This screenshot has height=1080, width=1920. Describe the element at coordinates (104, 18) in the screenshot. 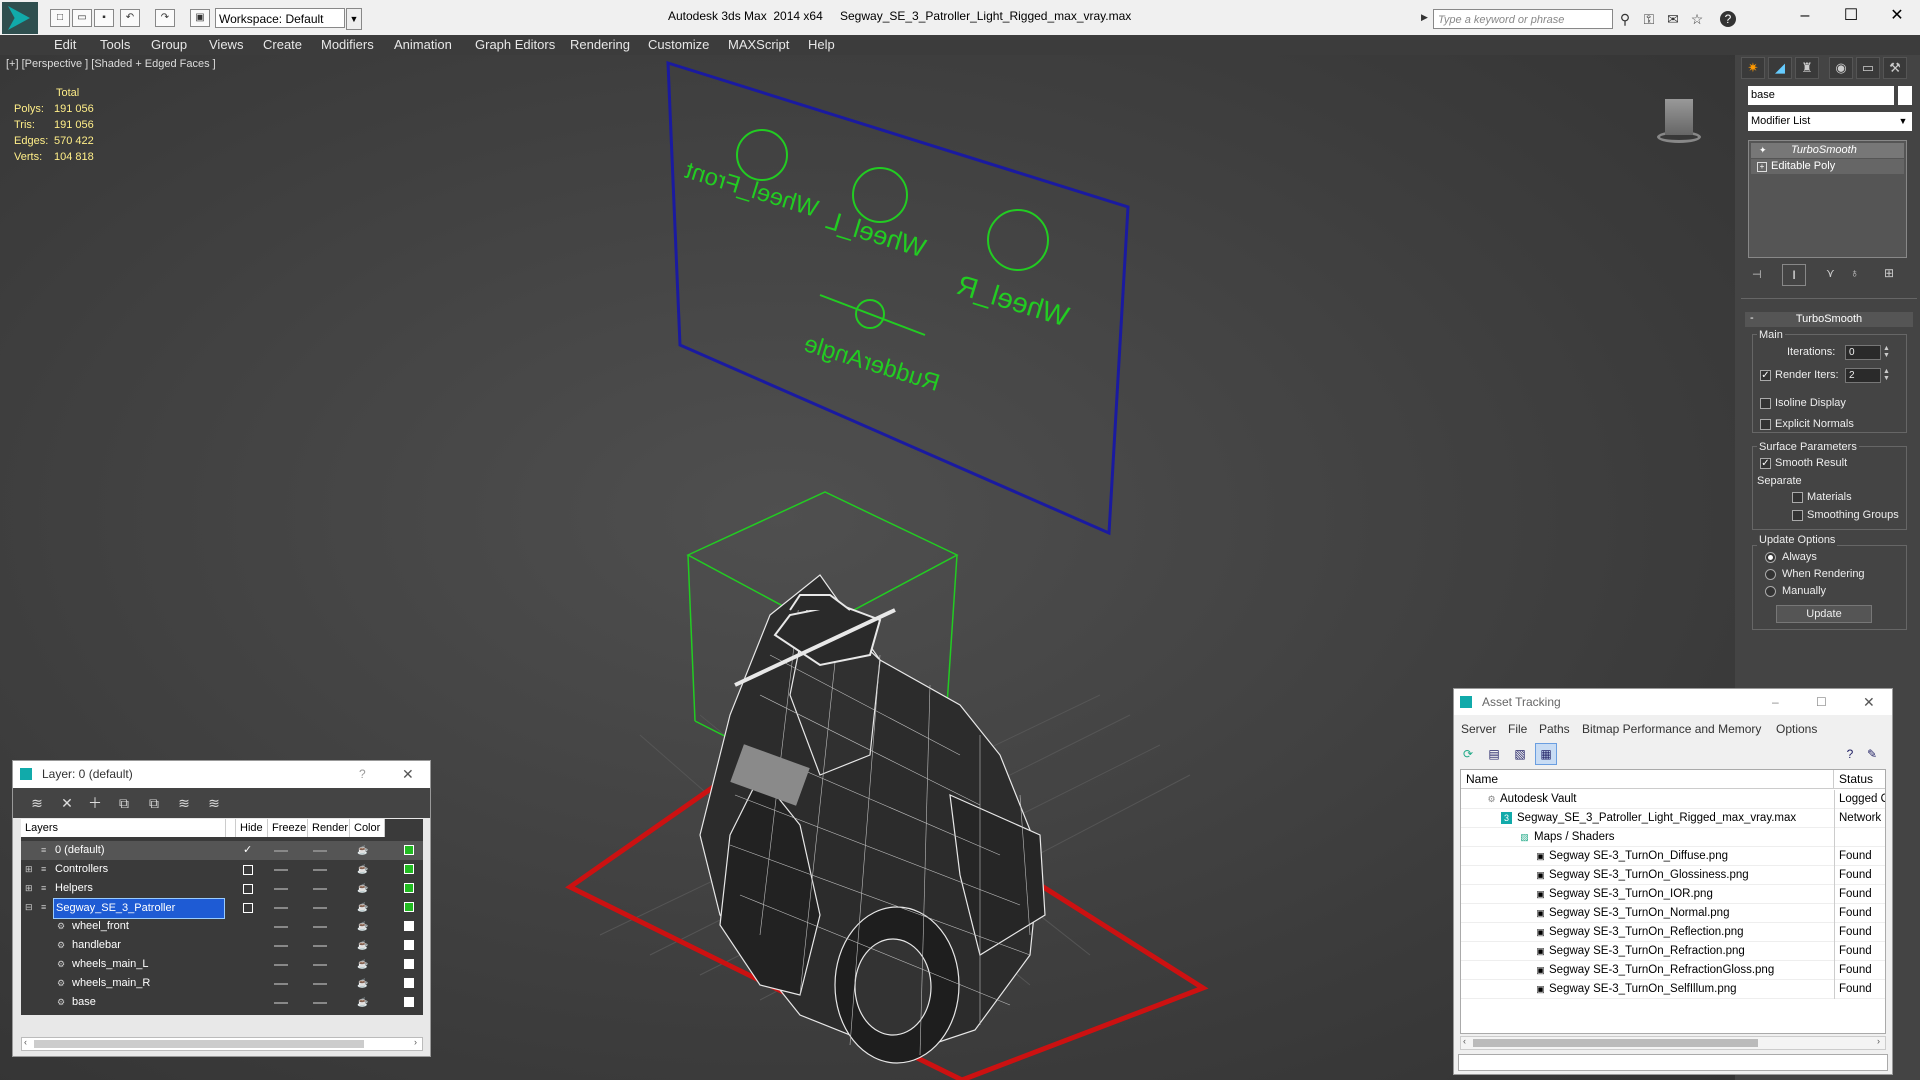

I see `save-file-icon: ▪` at that location.